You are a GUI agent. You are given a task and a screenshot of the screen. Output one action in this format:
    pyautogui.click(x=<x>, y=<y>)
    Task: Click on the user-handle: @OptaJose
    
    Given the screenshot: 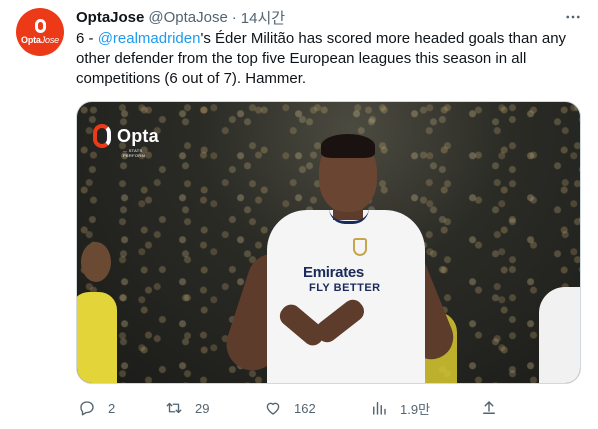 What is the action you would take?
    pyautogui.click(x=187, y=17)
    